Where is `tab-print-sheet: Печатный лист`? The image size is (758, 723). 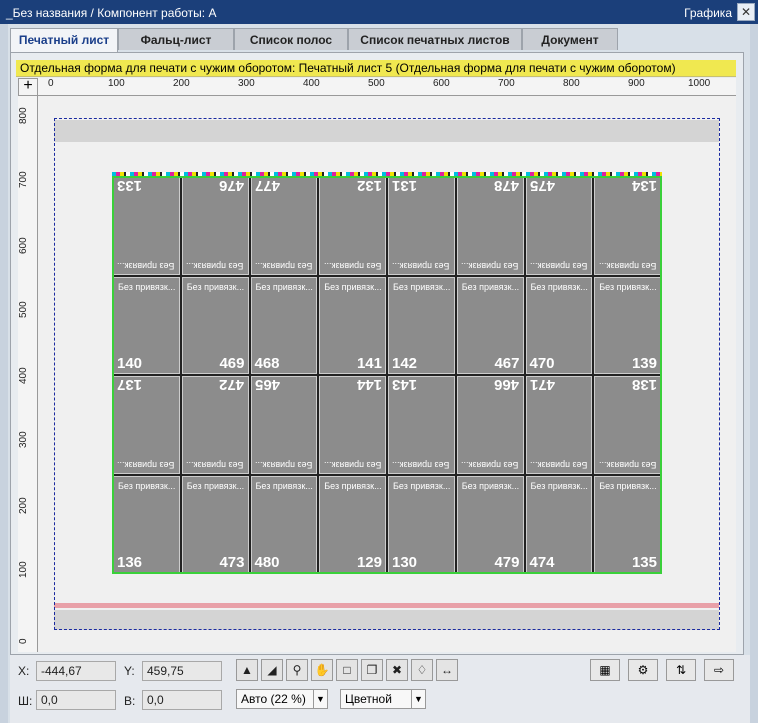
tab-print-sheet: Печатный лист is located at coordinates (64, 40).